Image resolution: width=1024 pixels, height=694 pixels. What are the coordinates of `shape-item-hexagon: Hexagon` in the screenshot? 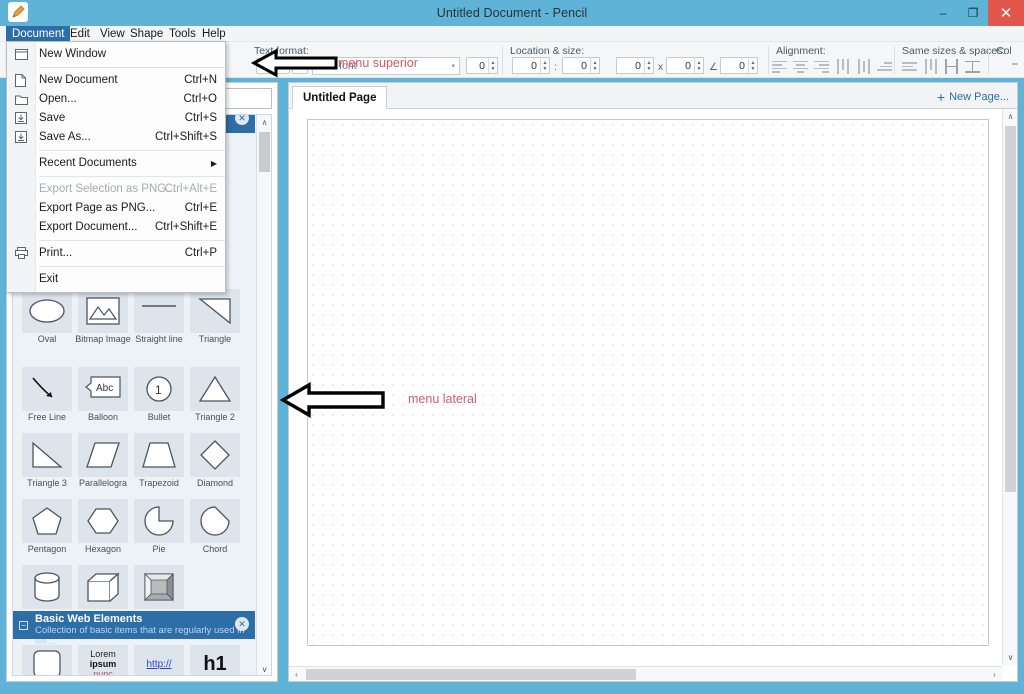 It's located at (103, 532).